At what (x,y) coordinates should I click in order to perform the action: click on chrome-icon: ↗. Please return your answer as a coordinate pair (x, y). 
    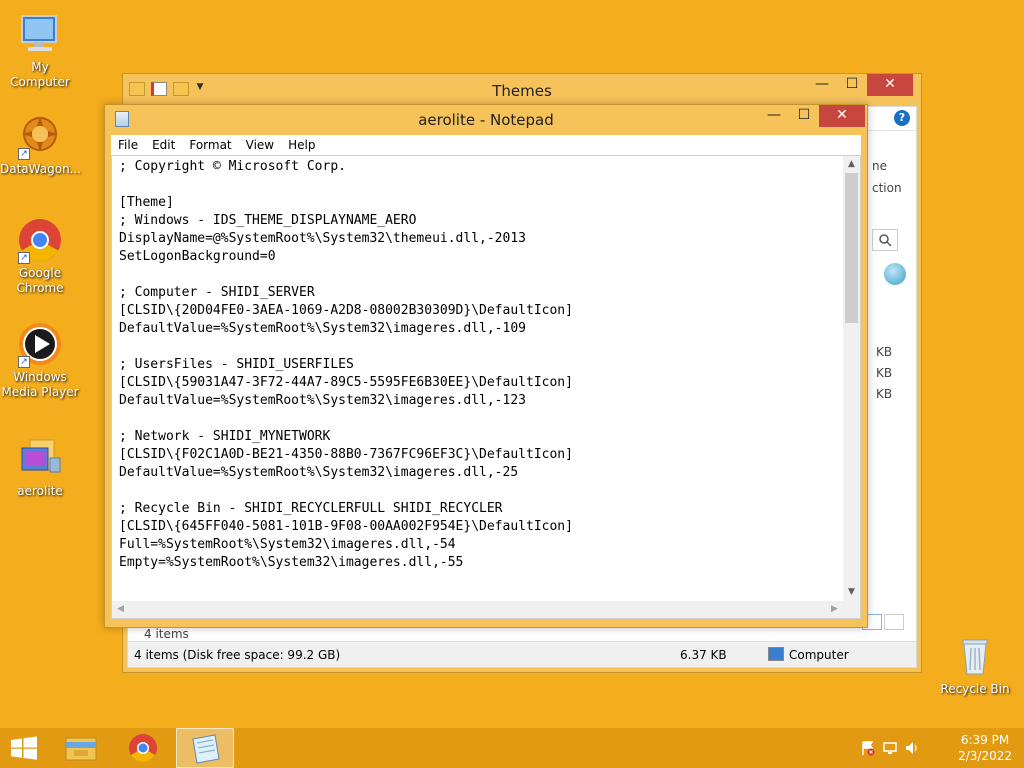
    Looking at the image, I should click on (40, 240).